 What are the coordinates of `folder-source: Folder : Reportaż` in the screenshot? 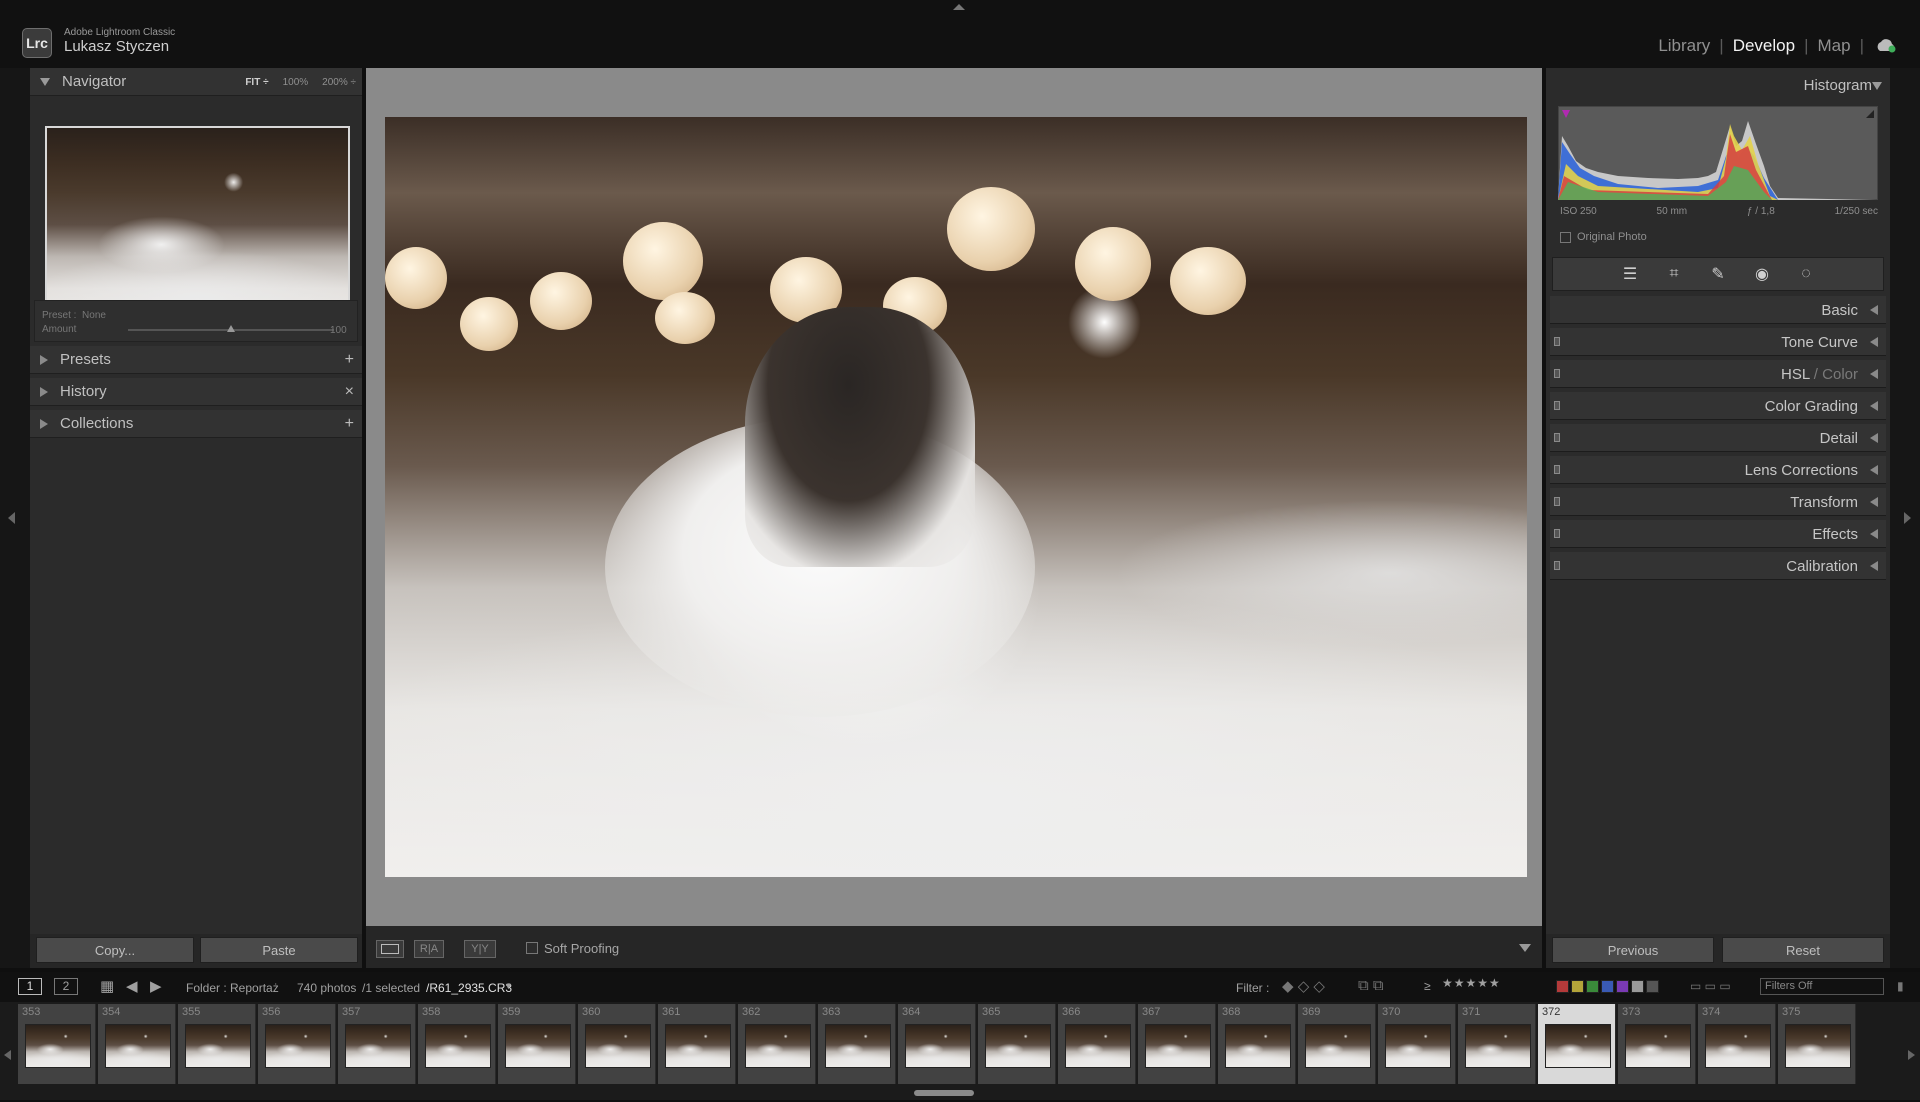 It's located at (232, 988).